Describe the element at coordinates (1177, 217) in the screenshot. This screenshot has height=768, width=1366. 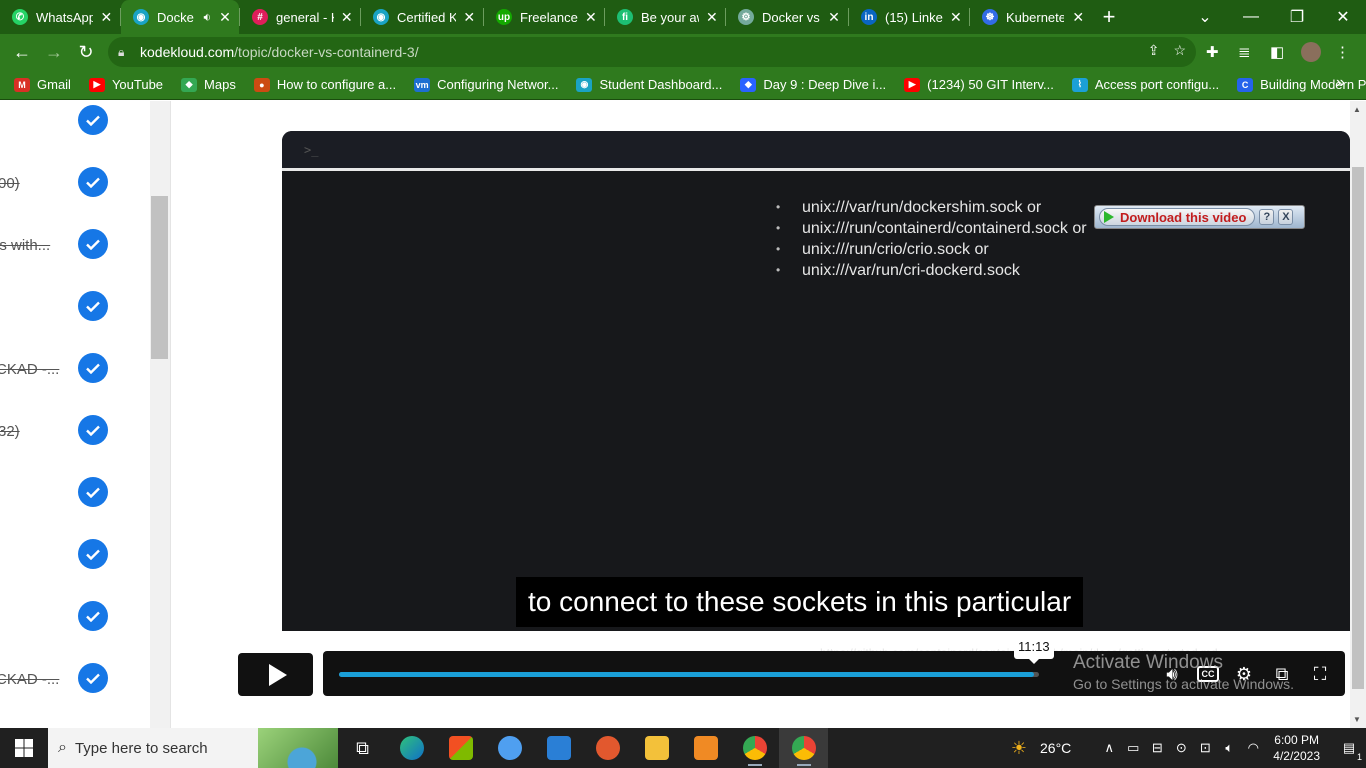
I see `download-video-button: Download this video` at that location.